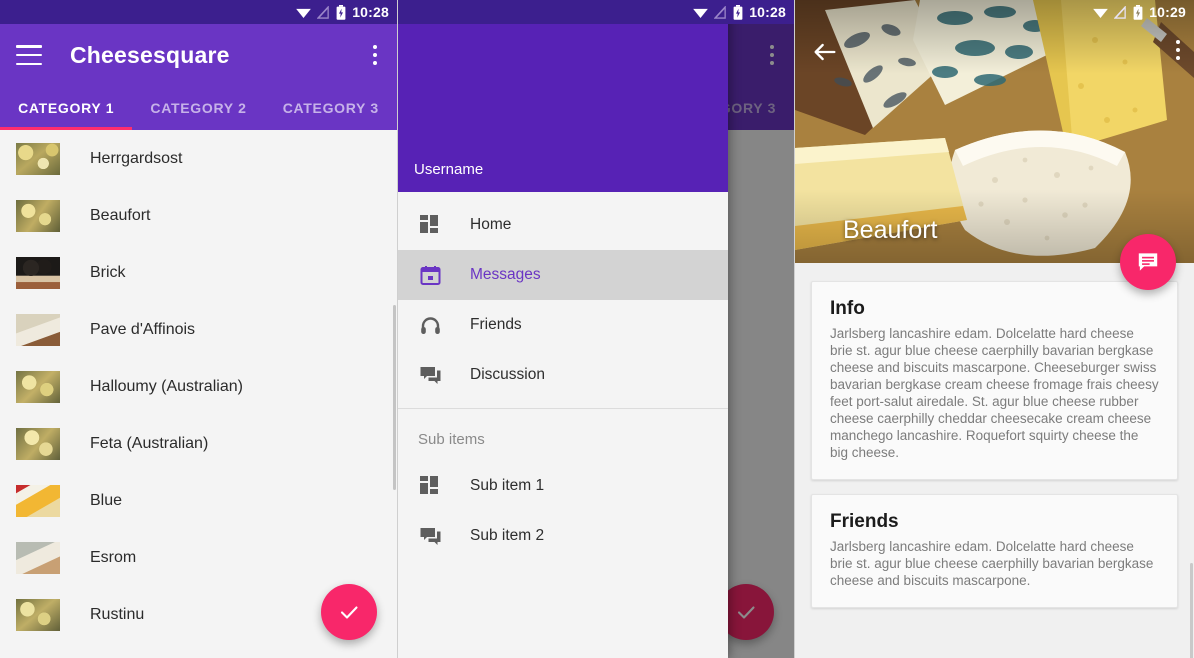 This screenshot has height=658, width=1194. I want to click on message-icon, so click(1148, 262).